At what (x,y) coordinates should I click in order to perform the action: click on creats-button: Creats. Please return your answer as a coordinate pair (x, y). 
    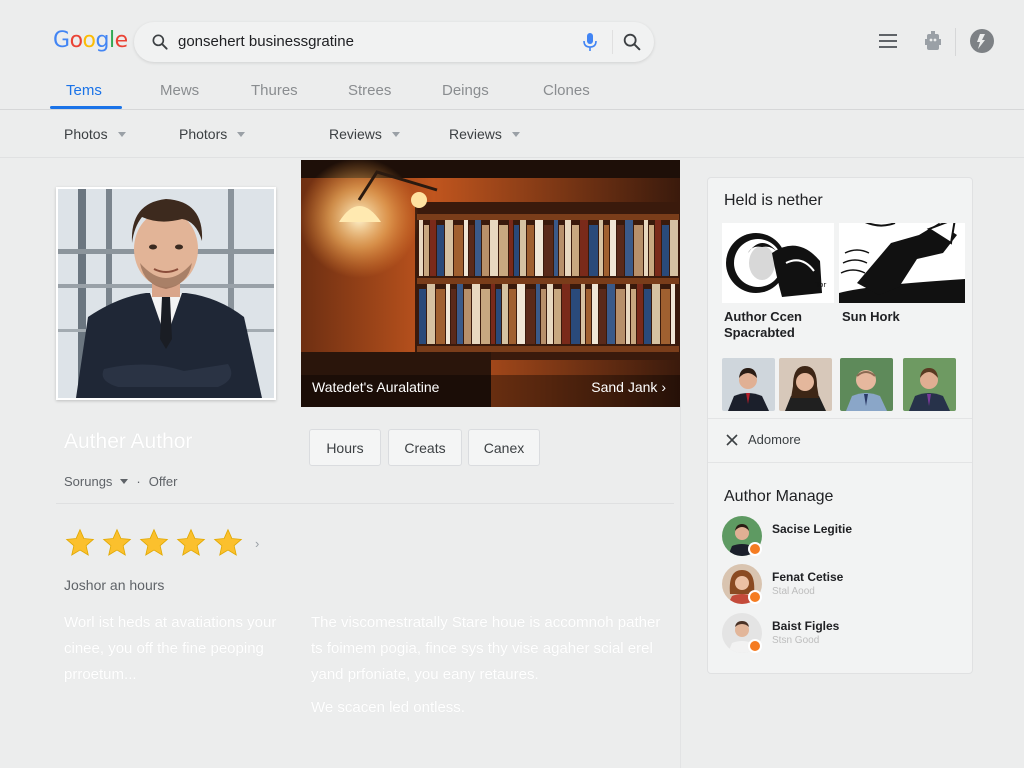
    Looking at the image, I should click on (425, 447).